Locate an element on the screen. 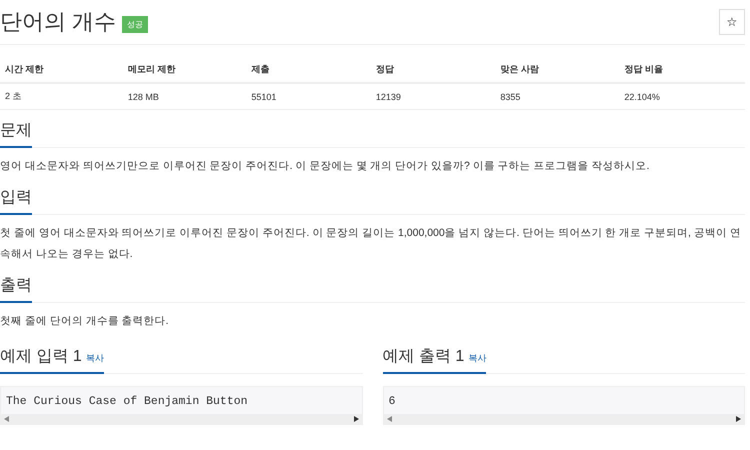  section-text: 영어 대소문자와 띄어쓰기만으로 이루어진 문장이 주어진다. 이 문장에는 몇 개의 단어가 있을까? 이를 구하는 프로그램을 작성하시오. is located at coordinates (325, 166).